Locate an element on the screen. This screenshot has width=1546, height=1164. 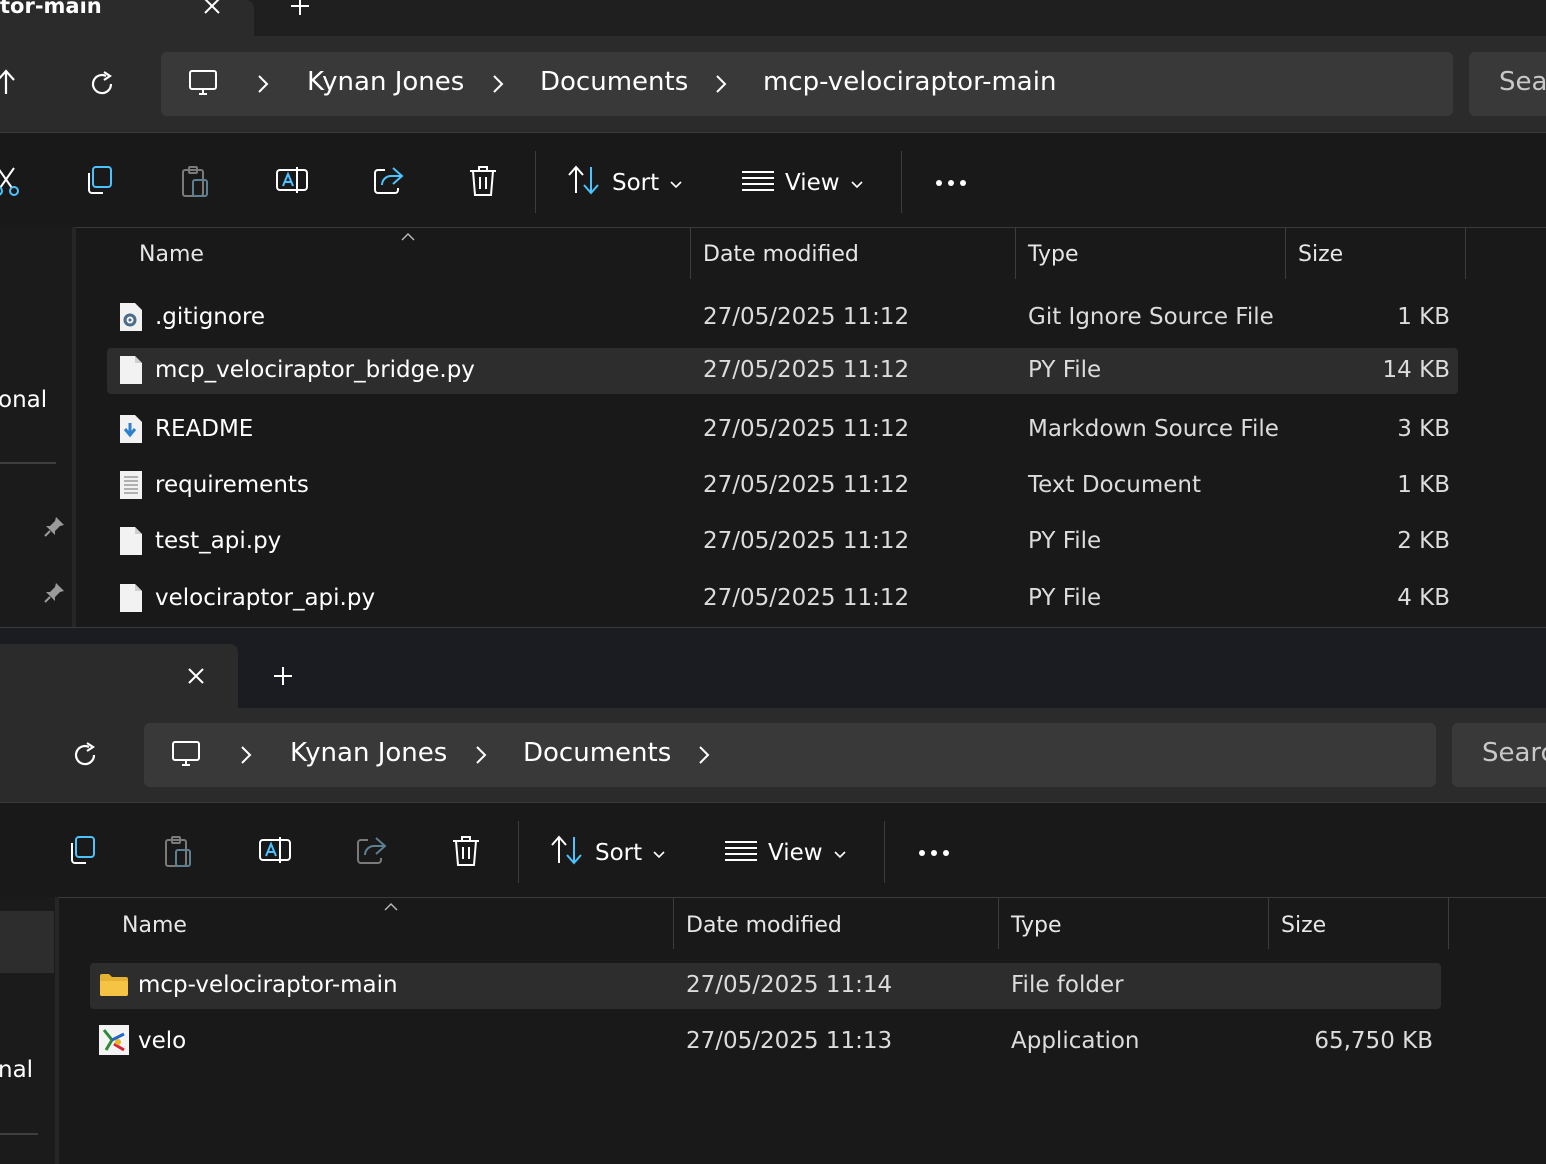
search-box: Searc is located at coordinates (1499, 755).